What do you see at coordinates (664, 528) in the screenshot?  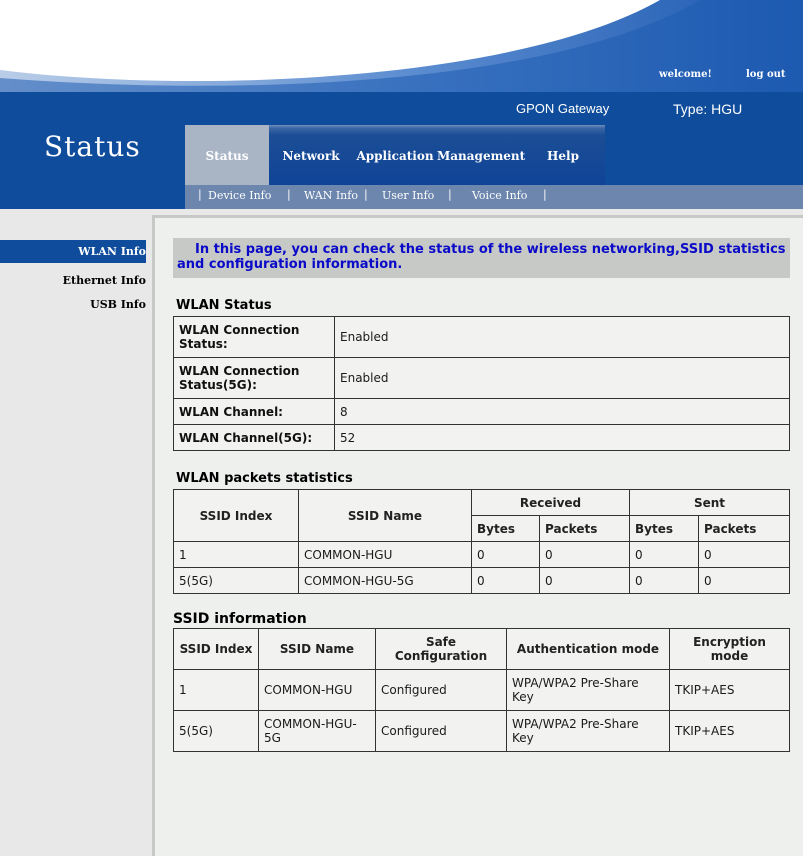 I see `col-tx-bytes: Bytes` at bounding box center [664, 528].